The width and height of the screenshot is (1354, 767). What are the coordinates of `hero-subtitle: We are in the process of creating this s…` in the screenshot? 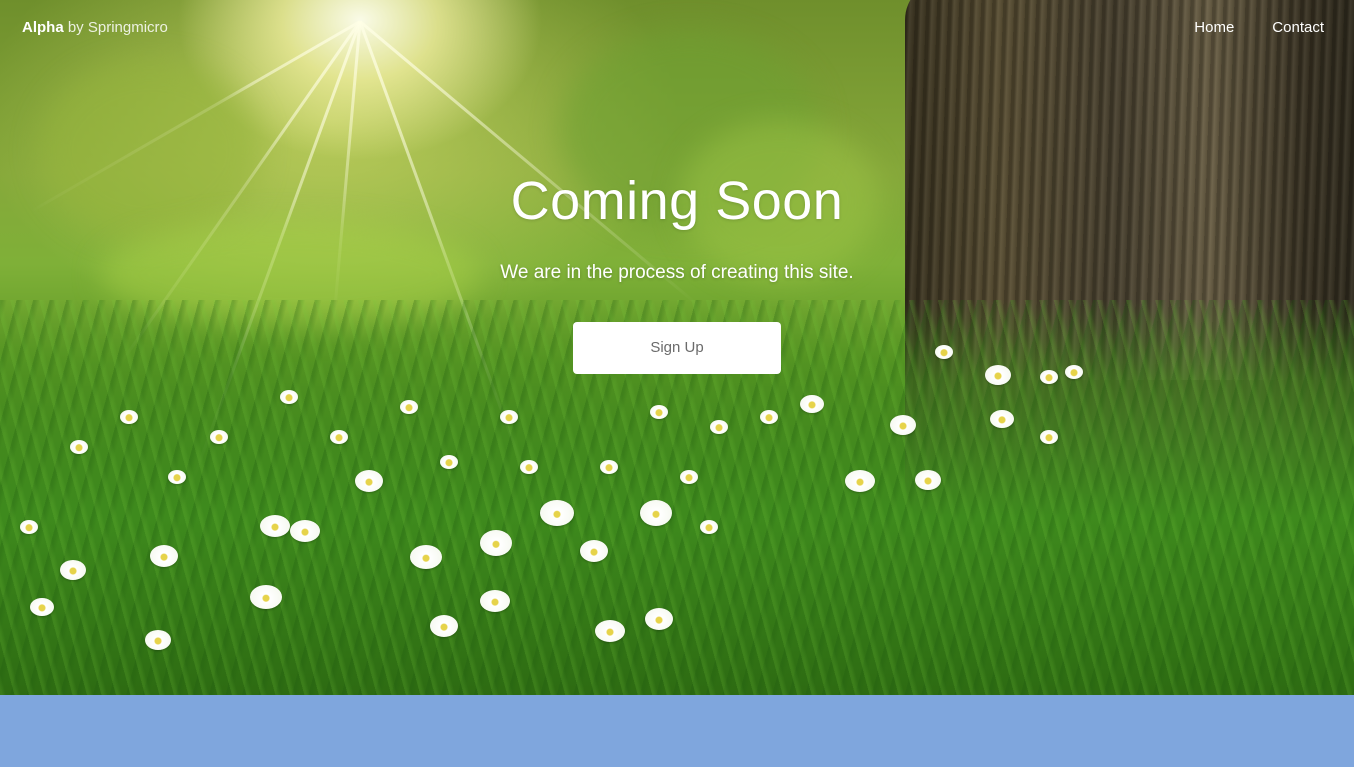 It's located at (677, 272).